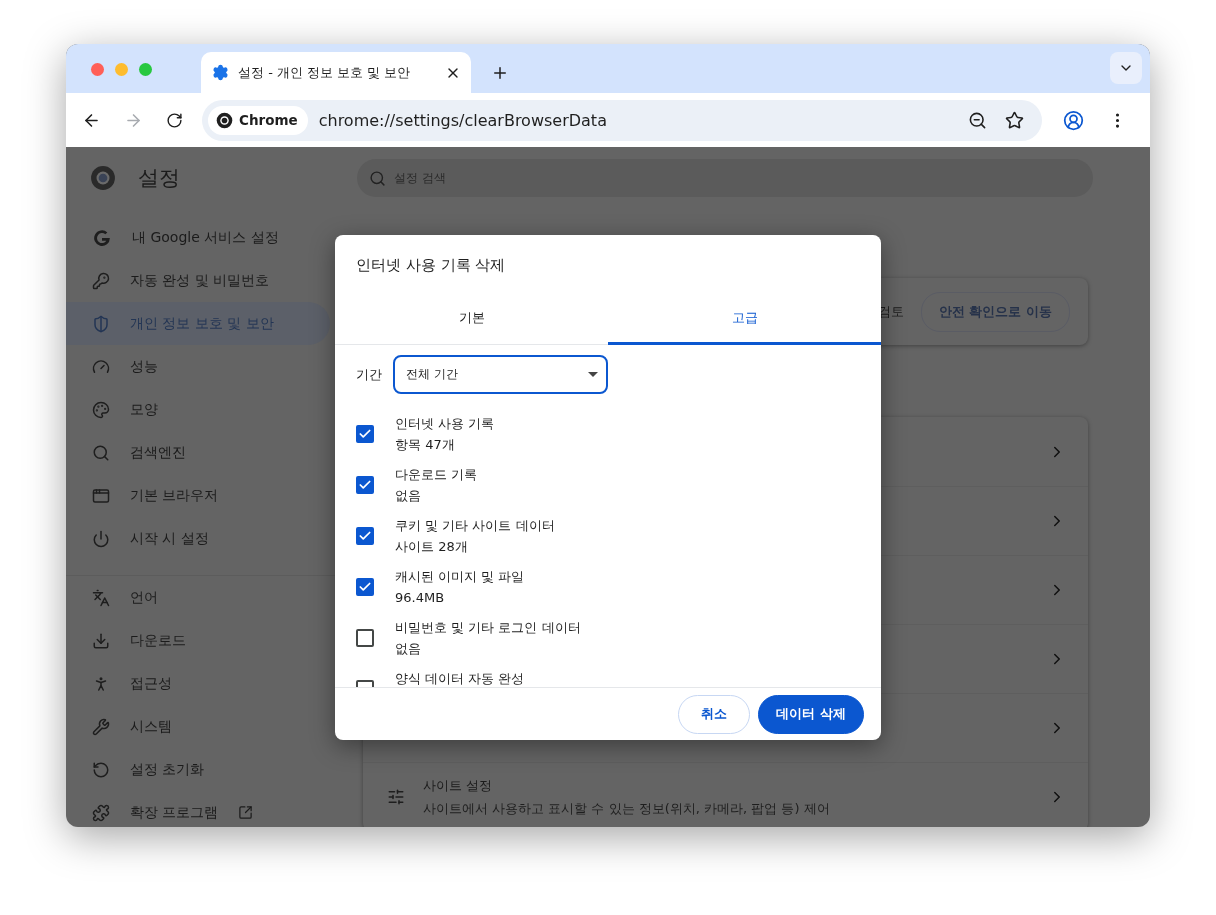  What do you see at coordinates (460, 678) in the screenshot?
I see `item-title: 양식 데이터 자동 완성` at bounding box center [460, 678].